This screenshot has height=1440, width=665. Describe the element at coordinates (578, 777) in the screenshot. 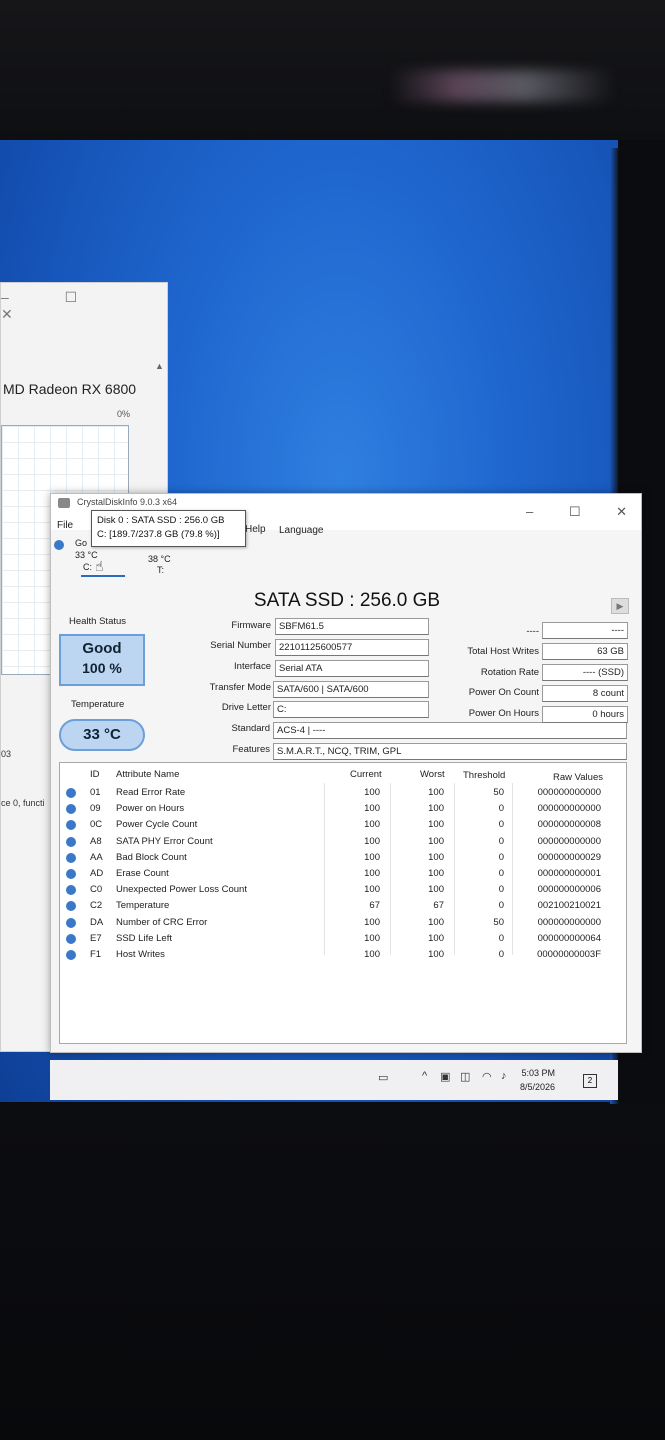

I see `header-raw-values: Raw Values` at that location.